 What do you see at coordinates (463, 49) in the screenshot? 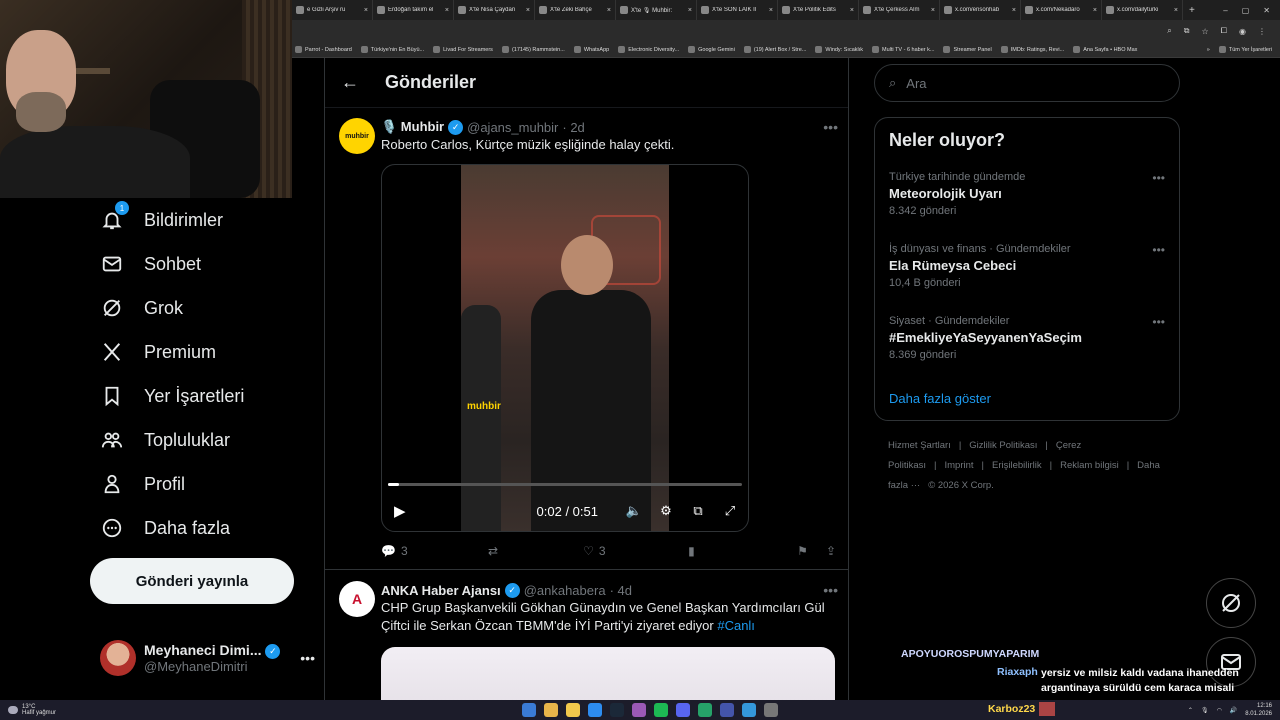
I see `bookmark-item: Livad For Streamers` at bounding box center [463, 49].